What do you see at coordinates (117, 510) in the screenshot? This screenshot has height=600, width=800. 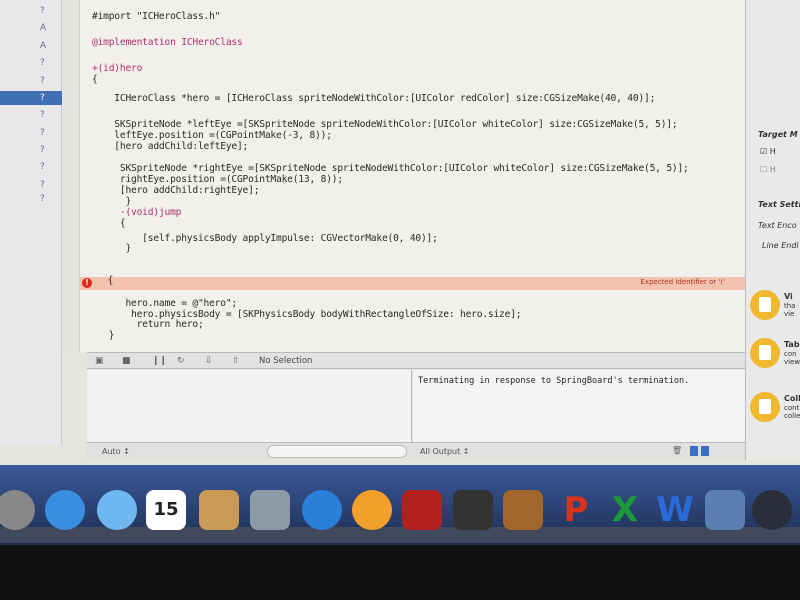 I see `dock-messages-icon` at bounding box center [117, 510].